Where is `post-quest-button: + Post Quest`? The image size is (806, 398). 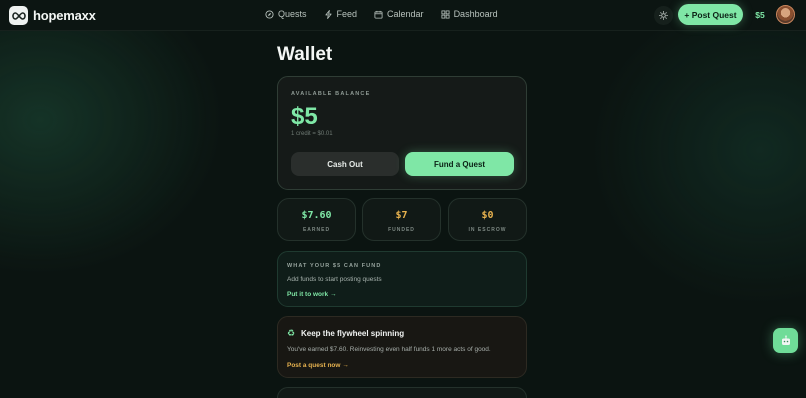
post-quest-button: + Post Quest is located at coordinates (710, 14).